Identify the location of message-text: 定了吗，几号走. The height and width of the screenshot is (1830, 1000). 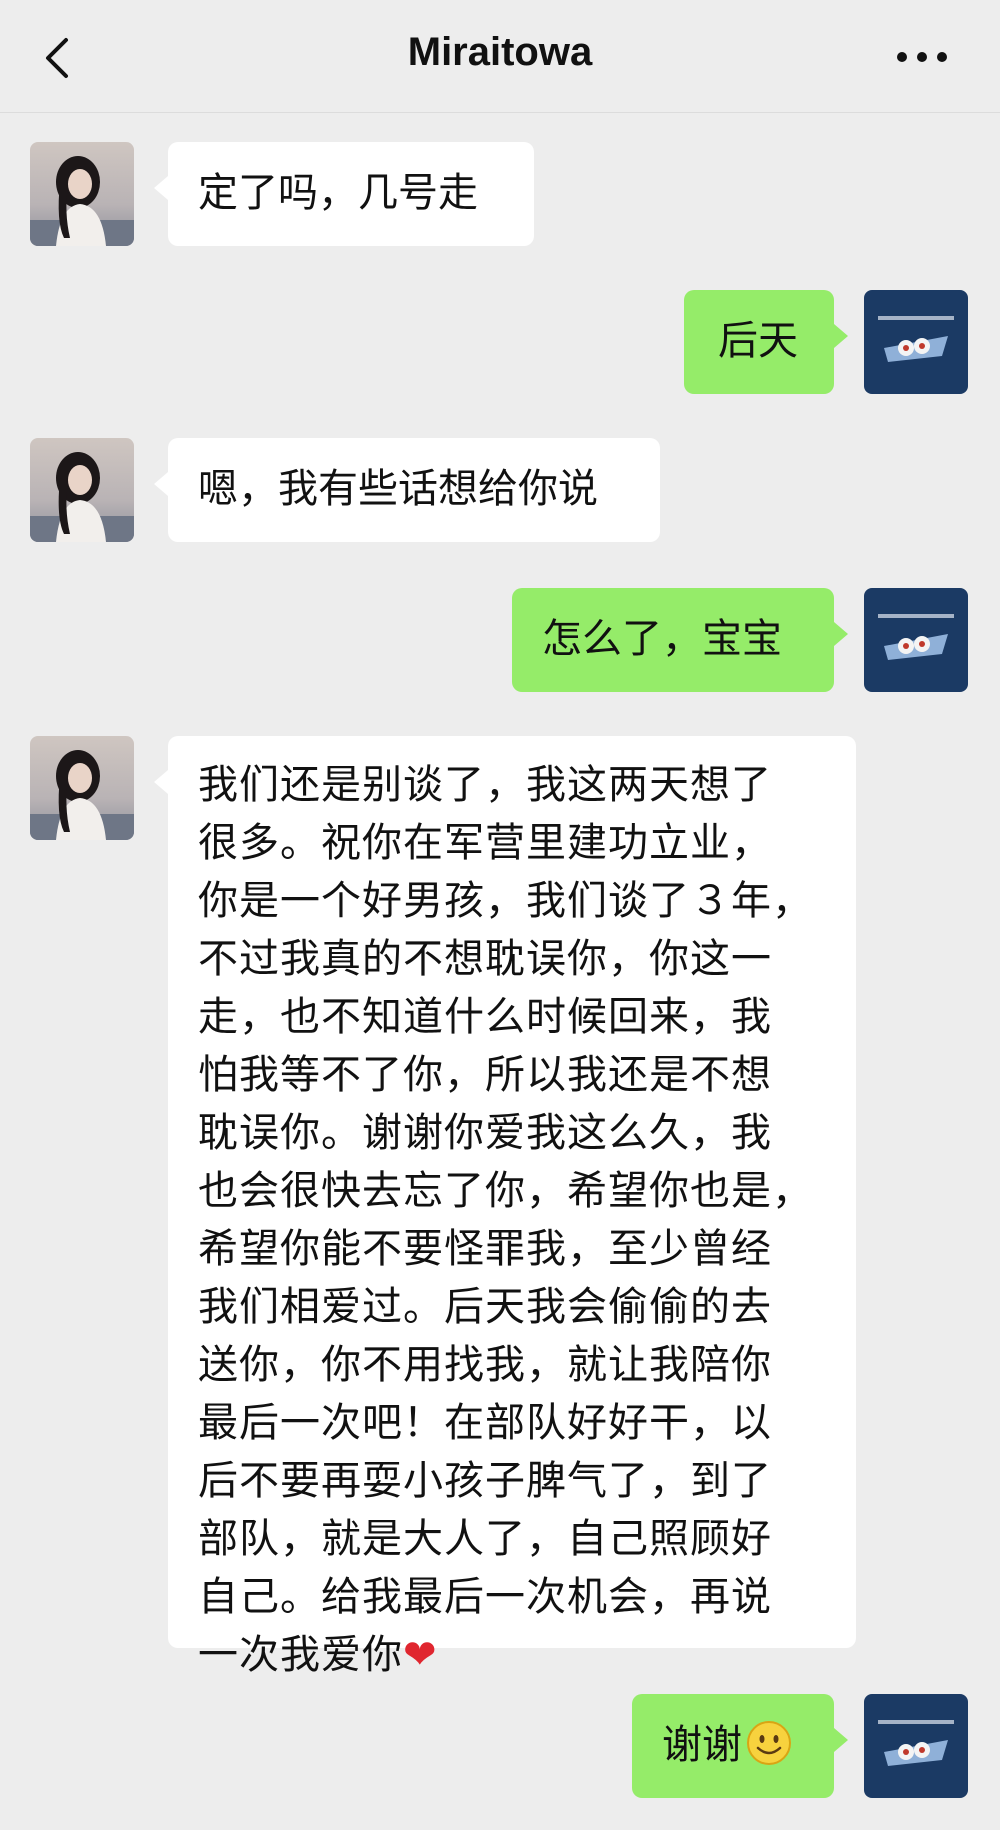
(338, 193).